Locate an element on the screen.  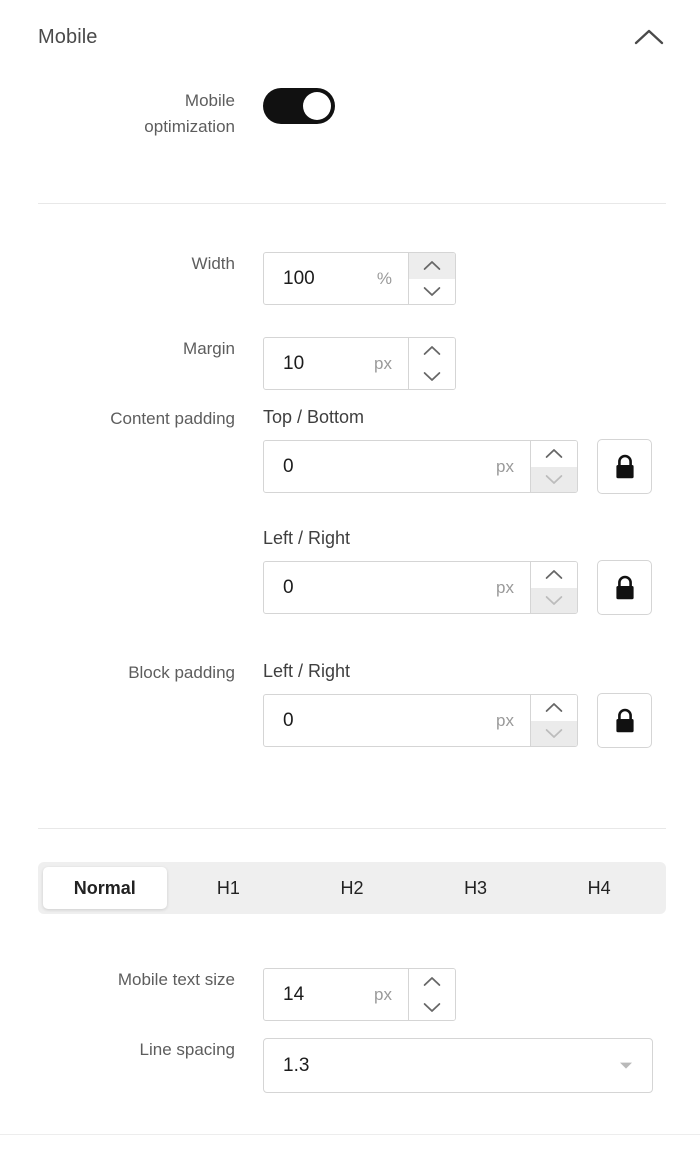
width-label: Width is located at coordinates (213, 263).